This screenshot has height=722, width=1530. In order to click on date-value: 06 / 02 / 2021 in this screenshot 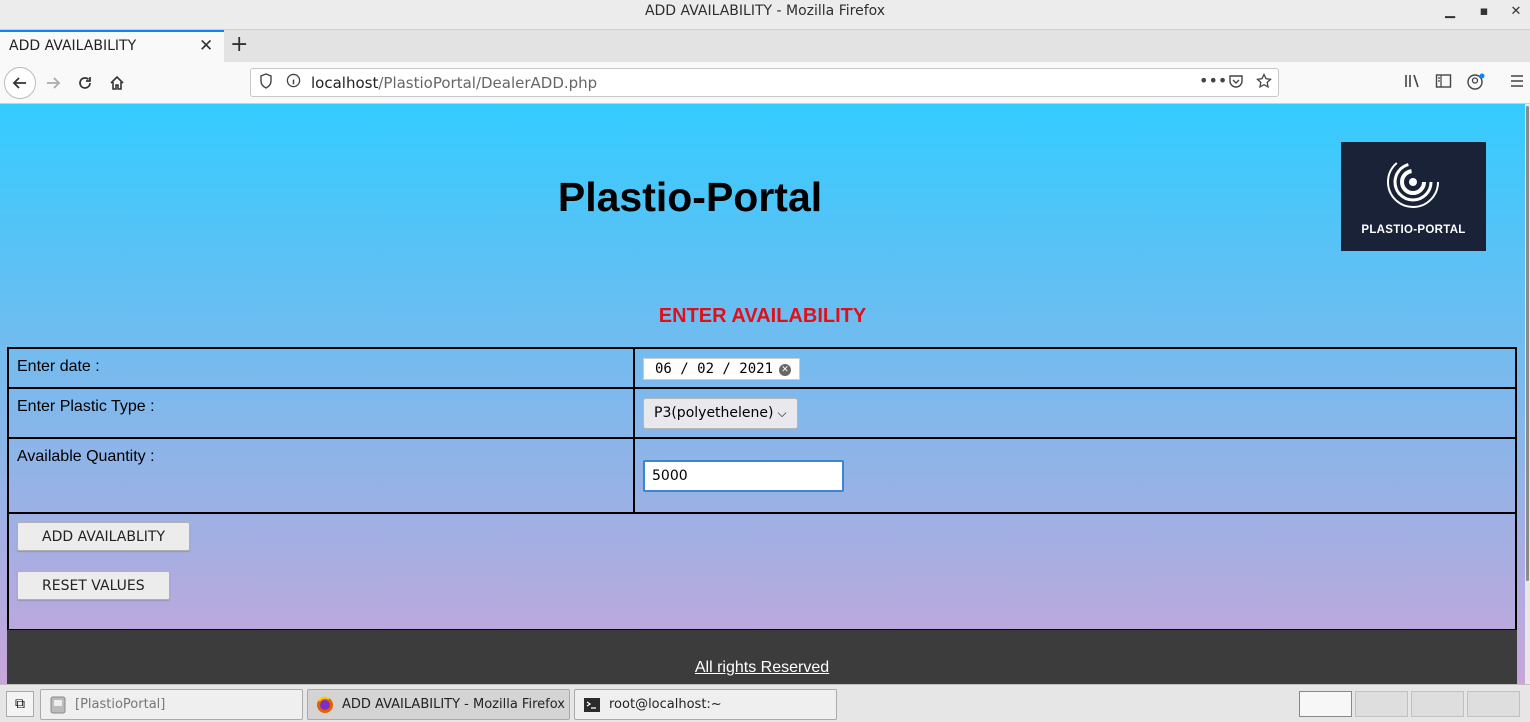, I will do `click(714, 369)`.